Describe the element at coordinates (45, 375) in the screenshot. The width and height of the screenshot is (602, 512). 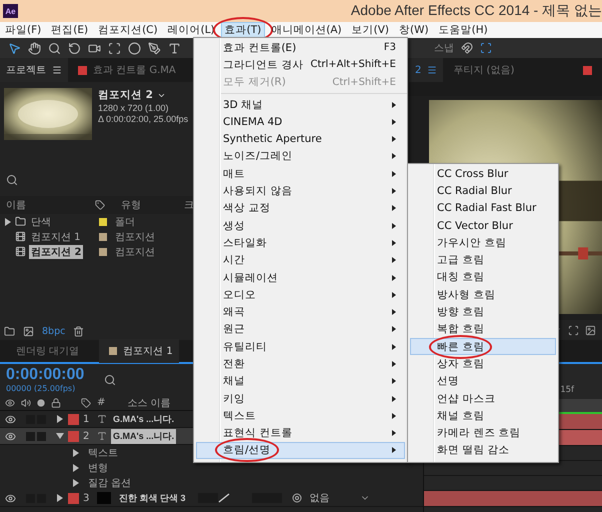
I see `timecode: 0:00:00:00` at that location.